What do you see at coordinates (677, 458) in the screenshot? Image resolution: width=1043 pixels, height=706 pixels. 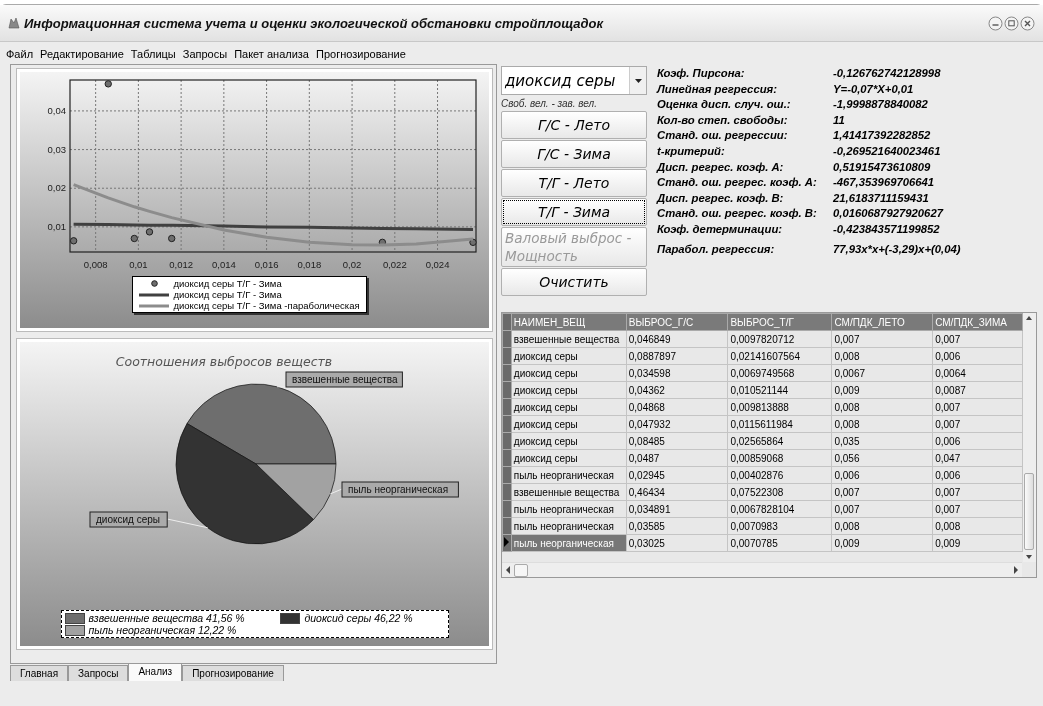 I see `table-cell: 0,0487` at bounding box center [677, 458].